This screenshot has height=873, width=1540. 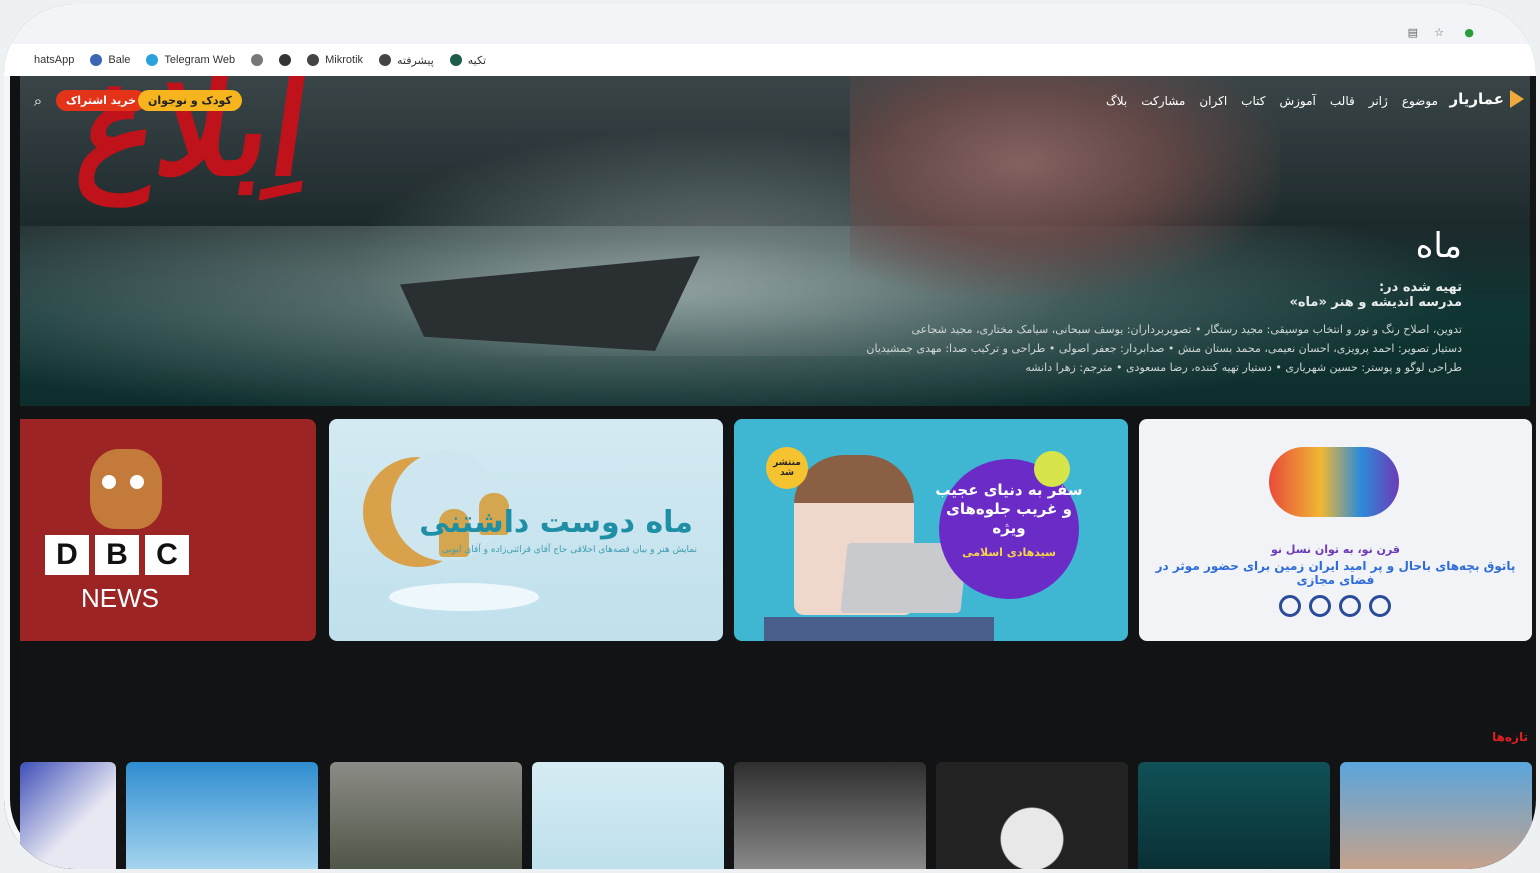 I want to click on tavan-logo, so click(x=1334, y=482).